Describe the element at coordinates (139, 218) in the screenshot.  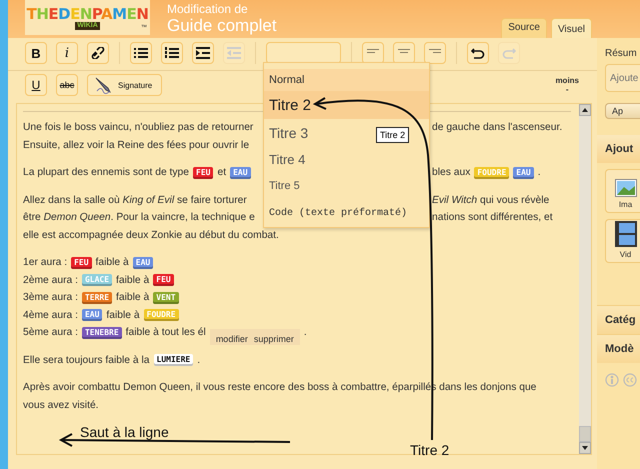
I see `paragraph-text: être Demon Queen. Pour la vaincre, la technique e` at that location.